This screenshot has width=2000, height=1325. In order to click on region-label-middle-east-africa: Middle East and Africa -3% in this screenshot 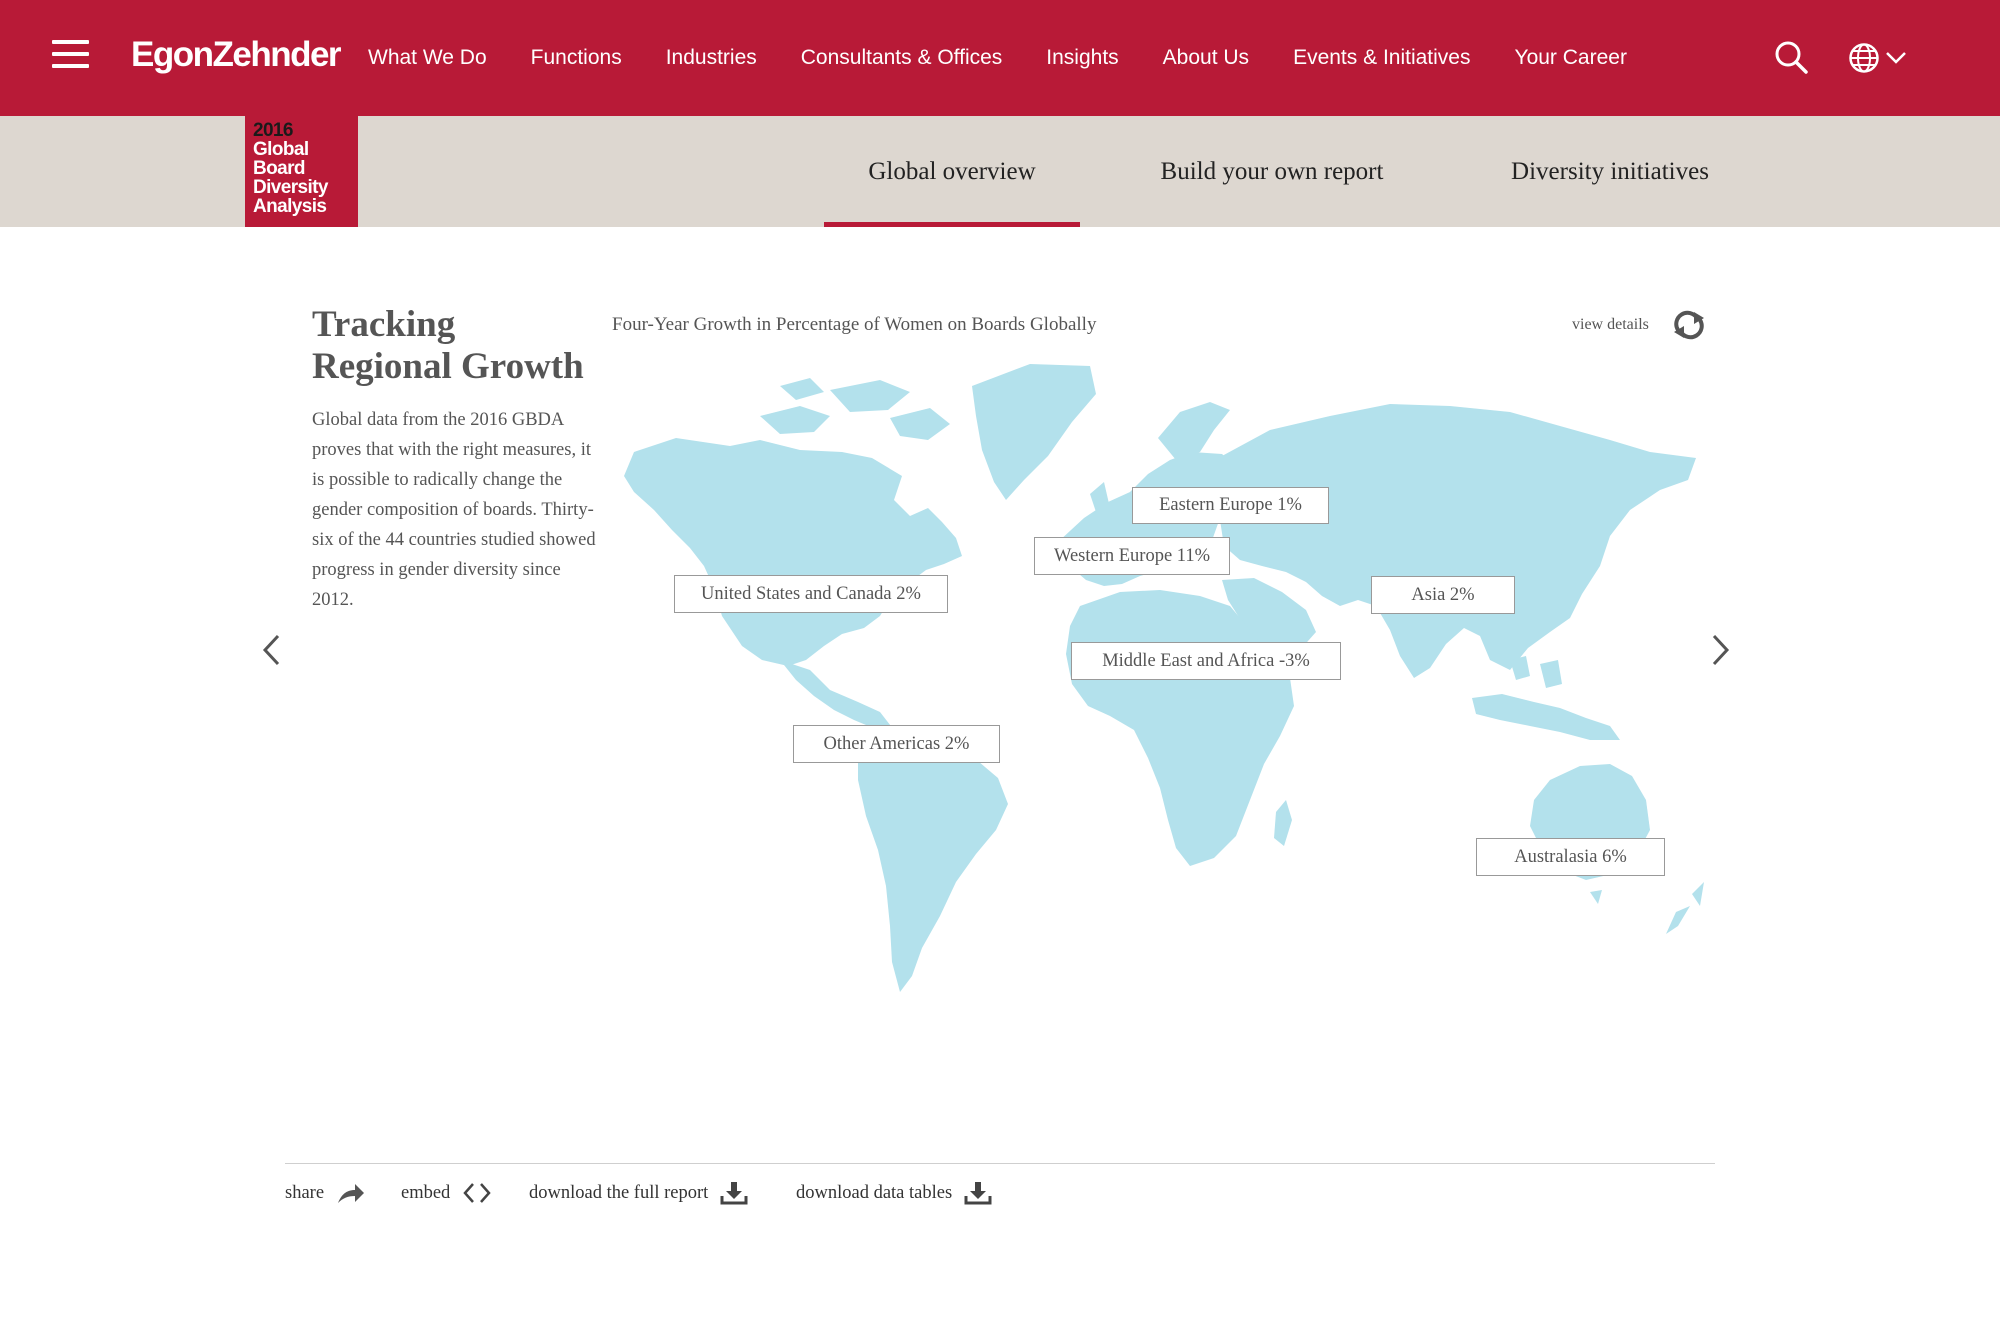, I will do `click(1206, 661)`.